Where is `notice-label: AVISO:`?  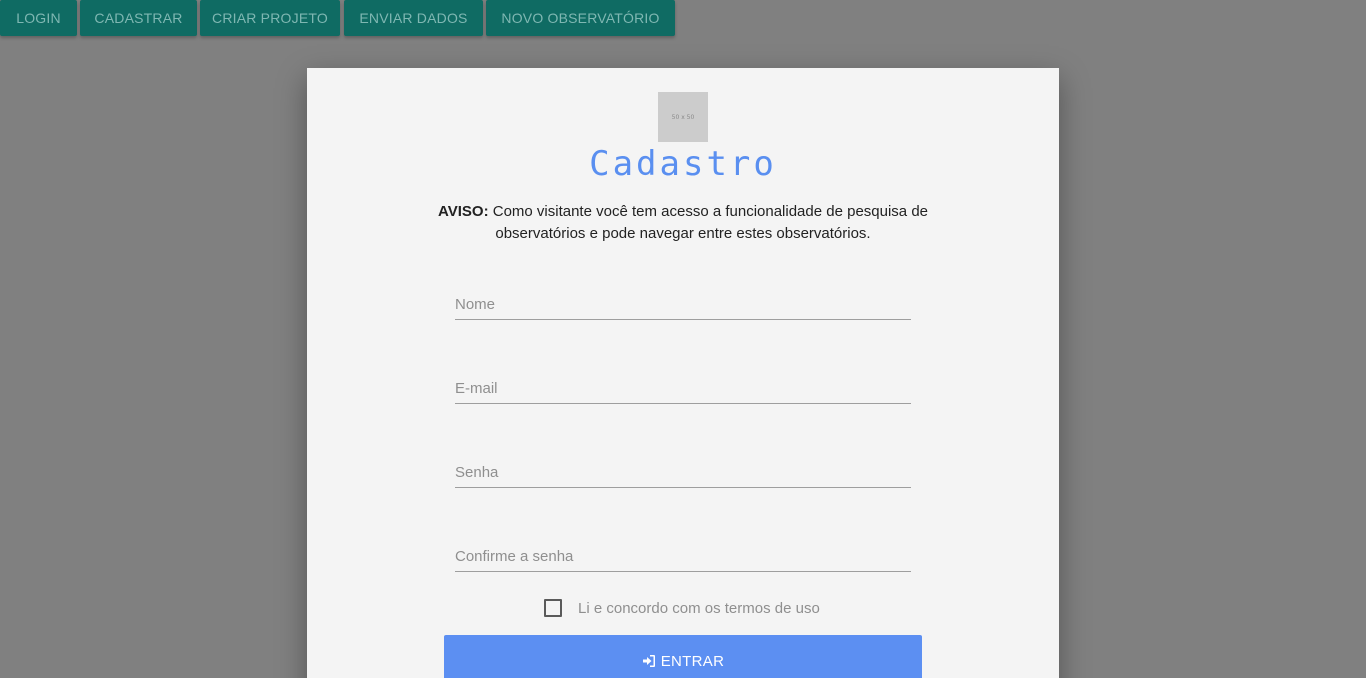 notice-label: AVISO: is located at coordinates (463, 211).